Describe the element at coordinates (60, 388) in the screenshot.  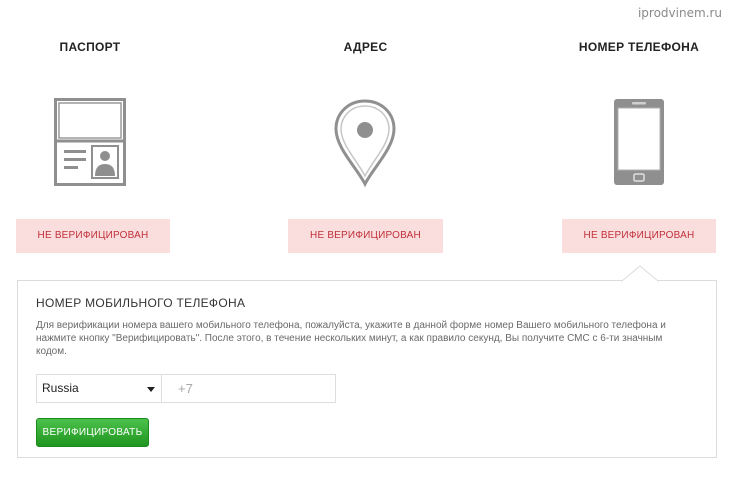
I see `country-select-value: Russia` at that location.